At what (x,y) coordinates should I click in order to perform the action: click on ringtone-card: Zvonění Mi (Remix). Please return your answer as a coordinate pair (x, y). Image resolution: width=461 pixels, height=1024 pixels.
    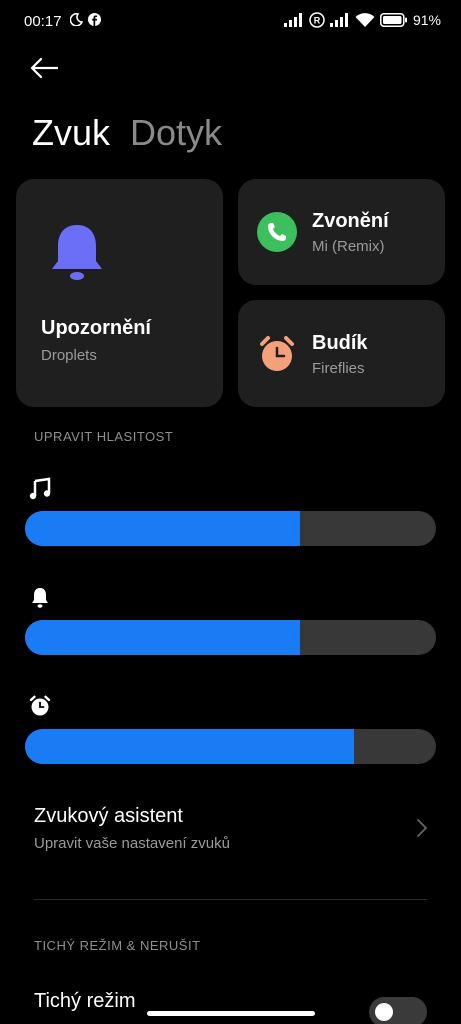
    Looking at the image, I should click on (341, 232).